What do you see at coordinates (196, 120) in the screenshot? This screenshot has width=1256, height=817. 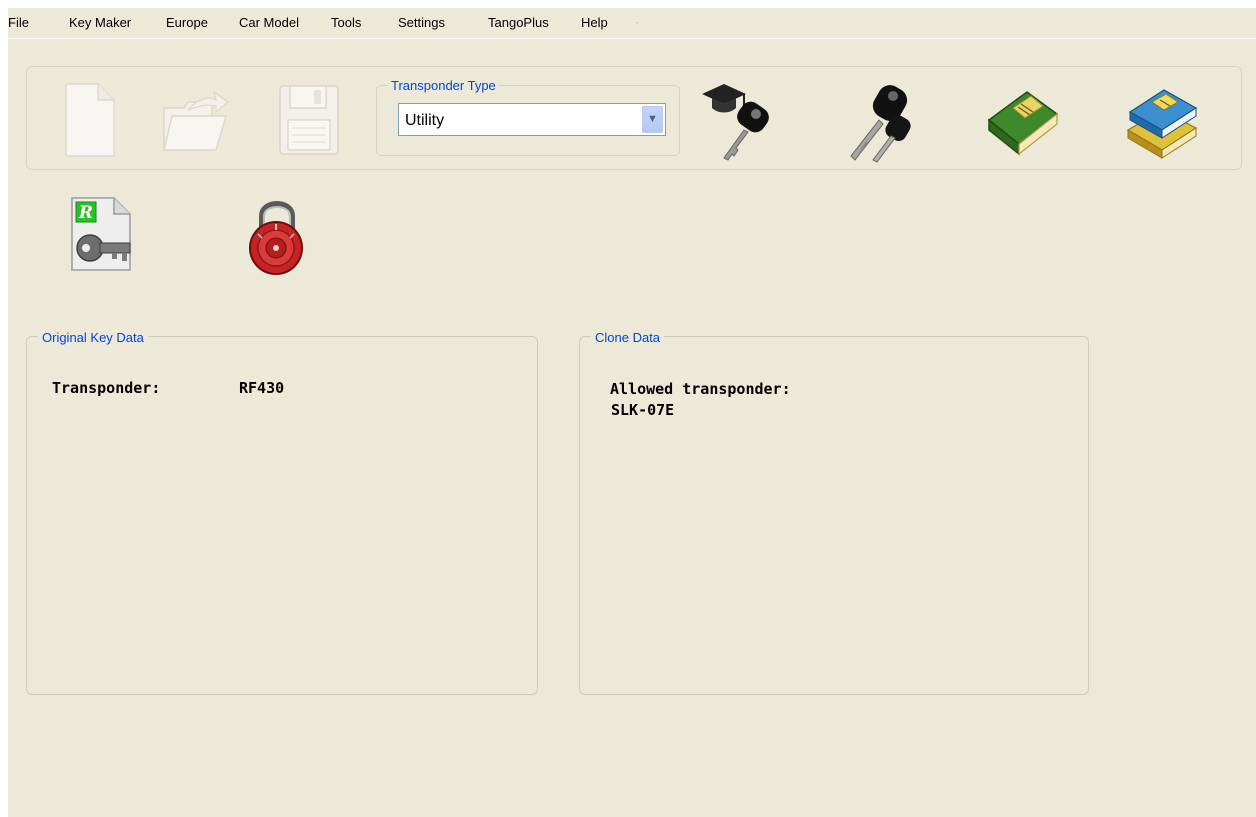 I see `open-folder-icon` at bounding box center [196, 120].